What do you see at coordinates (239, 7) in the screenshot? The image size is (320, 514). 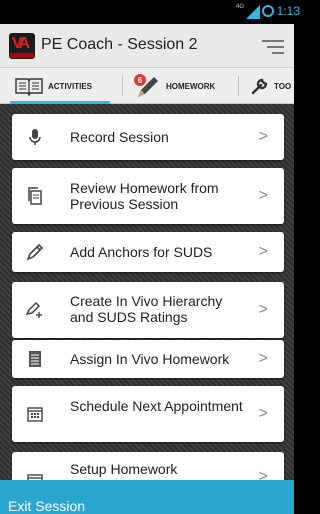 I see `network-type-label: 4G` at bounding box center [239, 7].